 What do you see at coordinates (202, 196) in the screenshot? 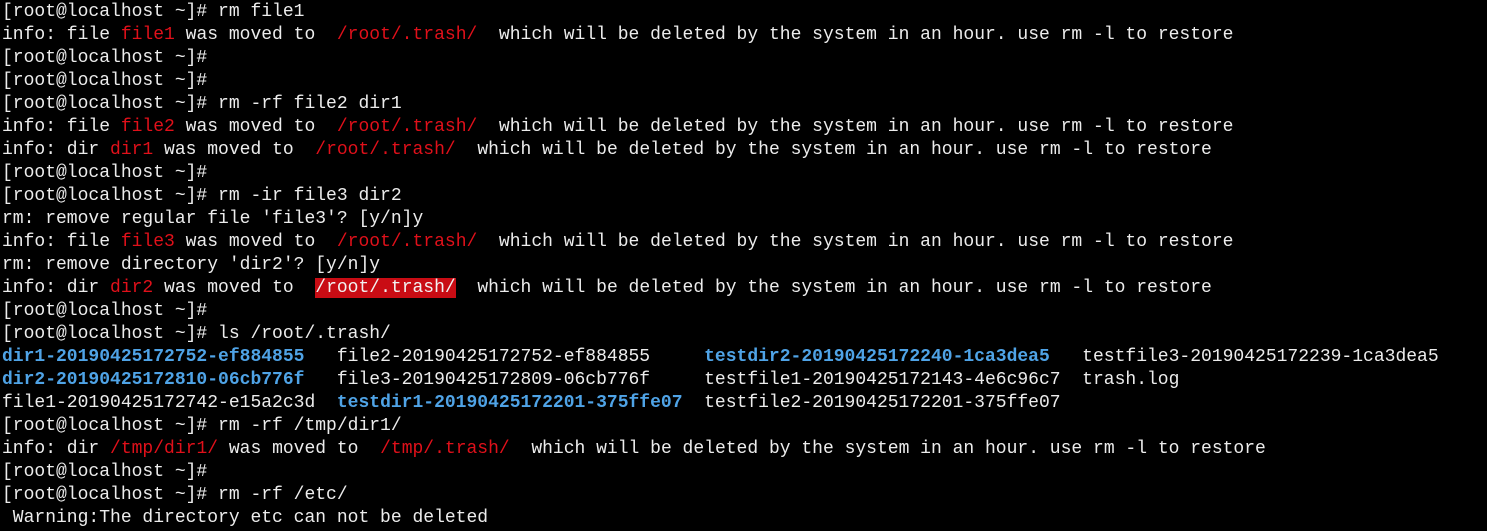
I see `terminal-text: [root@localhost ~]# rm -ir file3 dir2` at bounding box center [202, 196].